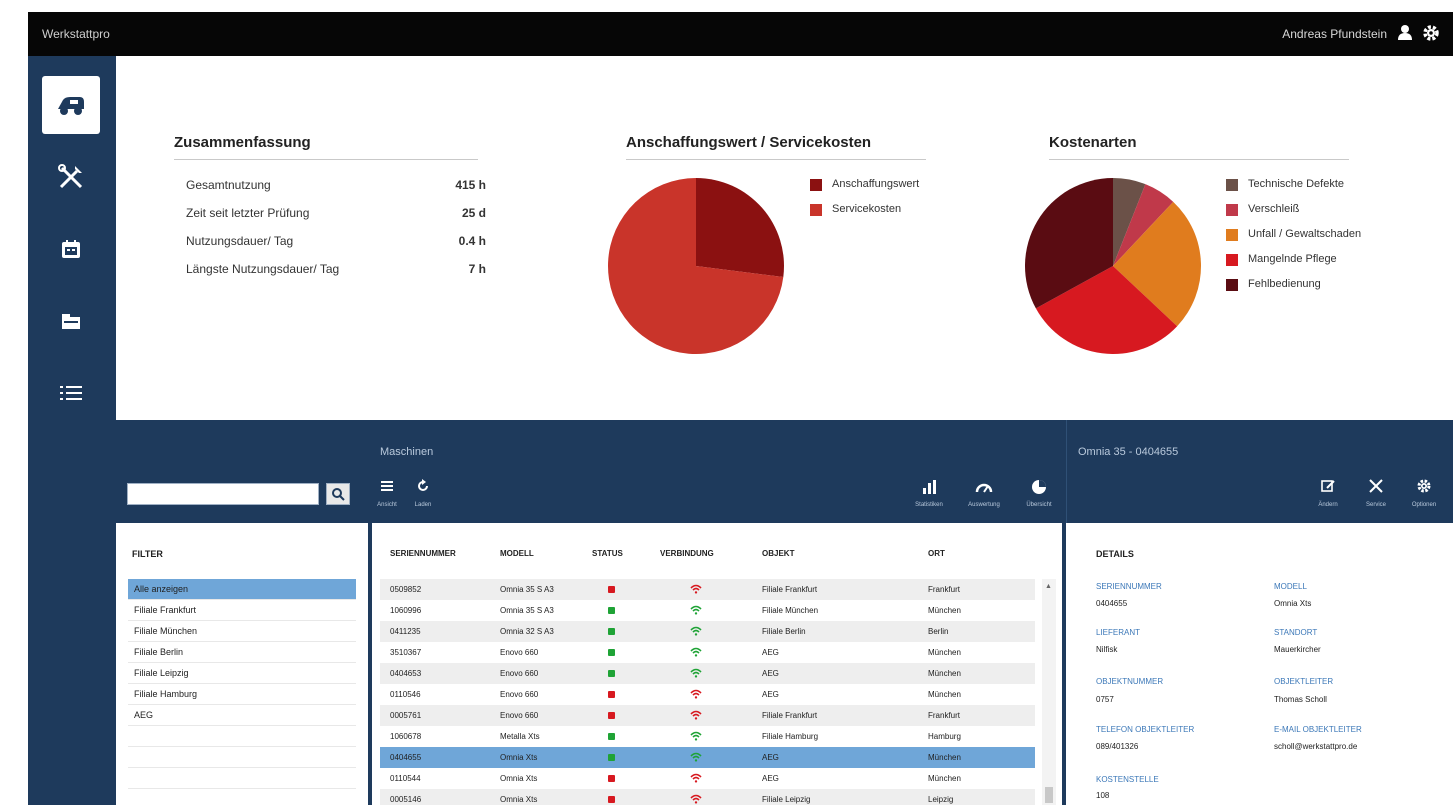 This screenshot has width=1453, height=805. Describe the element at coordinates (423, 553) in the screenshot. I see `column-header: SERIENNUMMER` at that location.